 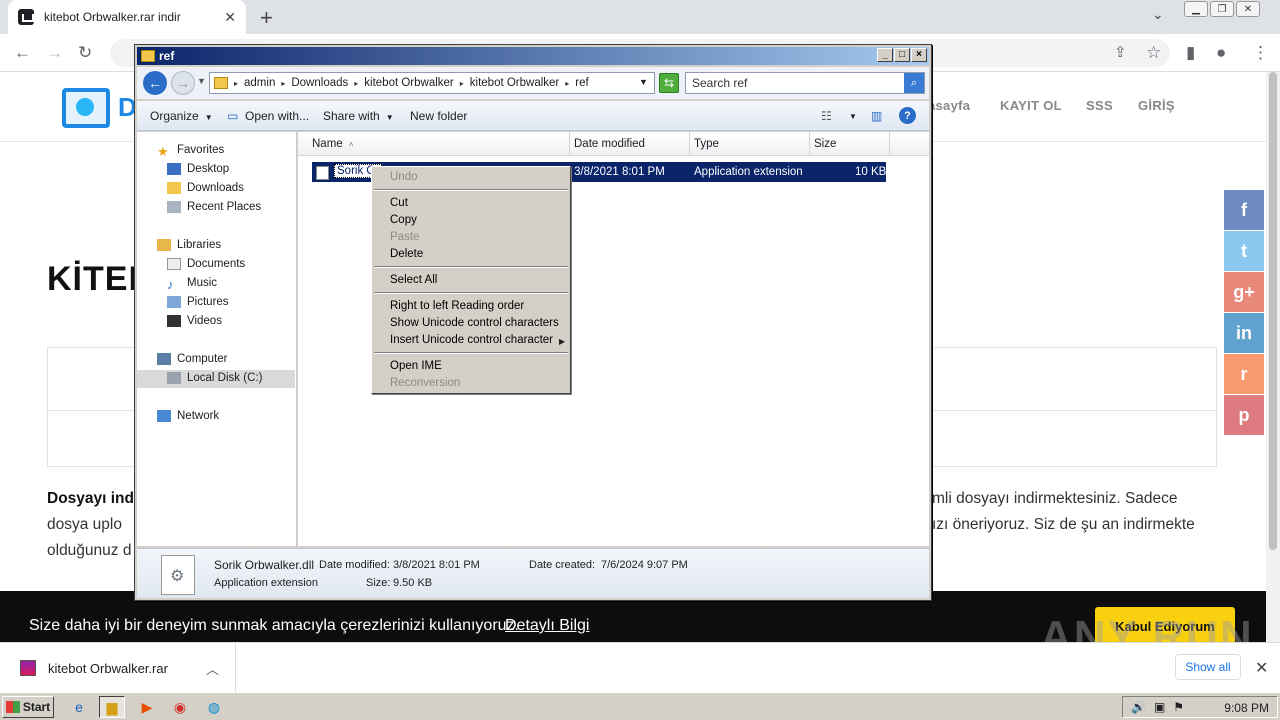 I want to click on close-icon: ×, so click(x=919, y=55).